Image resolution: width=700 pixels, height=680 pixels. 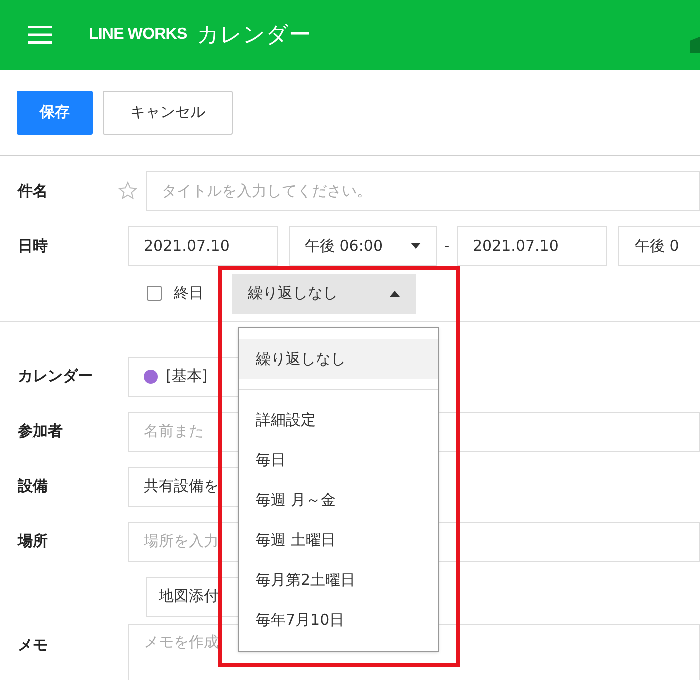 I want to click on field-label: 件名, so click(x=33, y=191).